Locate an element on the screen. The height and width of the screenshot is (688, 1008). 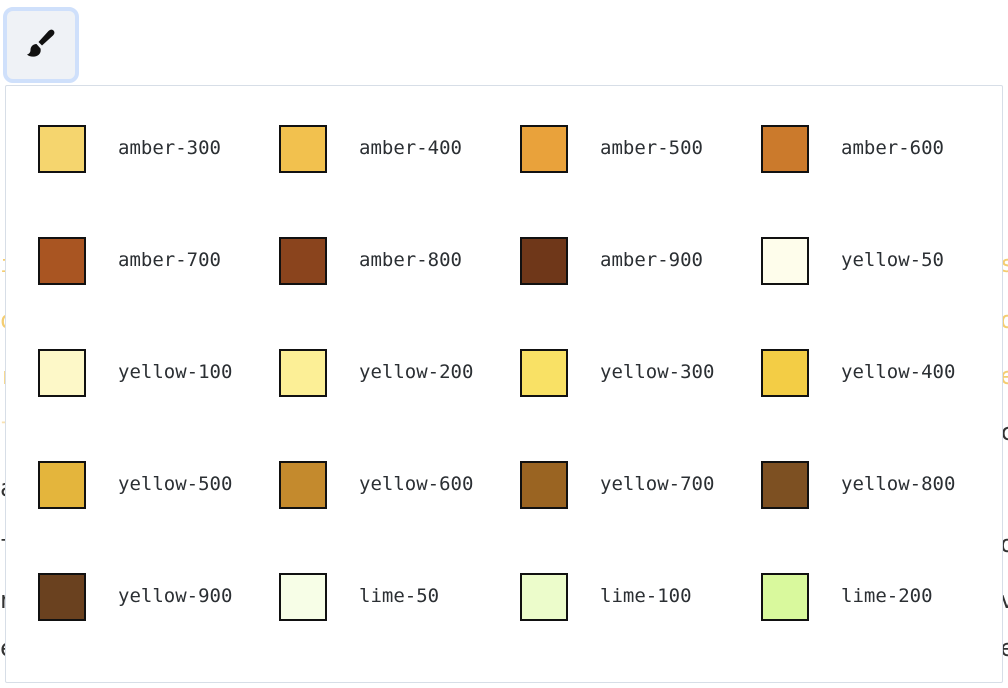
color-option-lime-50: lime-50 is located at coordinates (399, 629).